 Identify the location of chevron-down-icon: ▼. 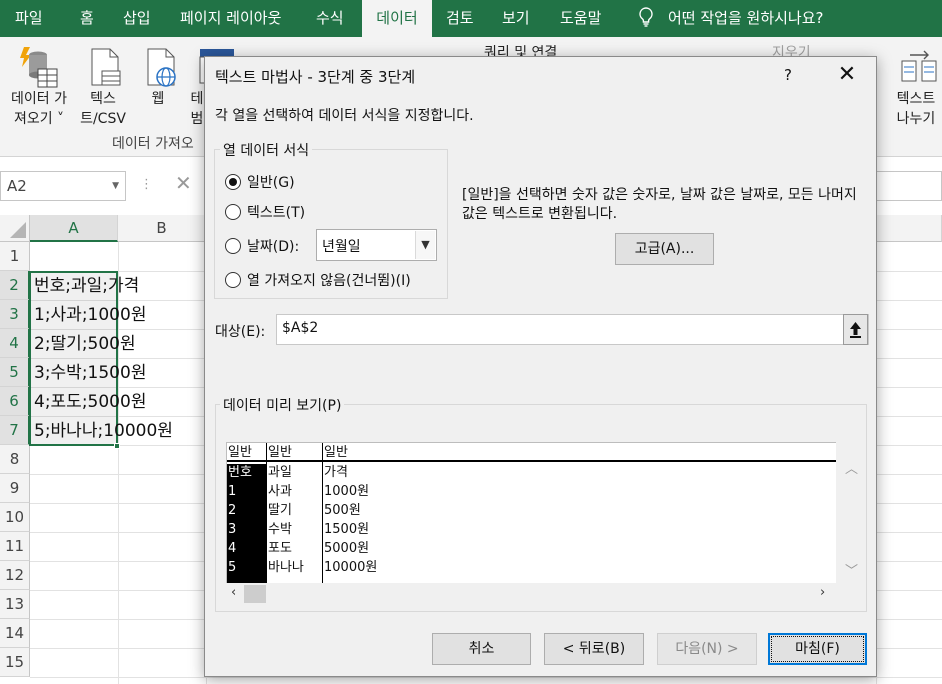
(115, 186).